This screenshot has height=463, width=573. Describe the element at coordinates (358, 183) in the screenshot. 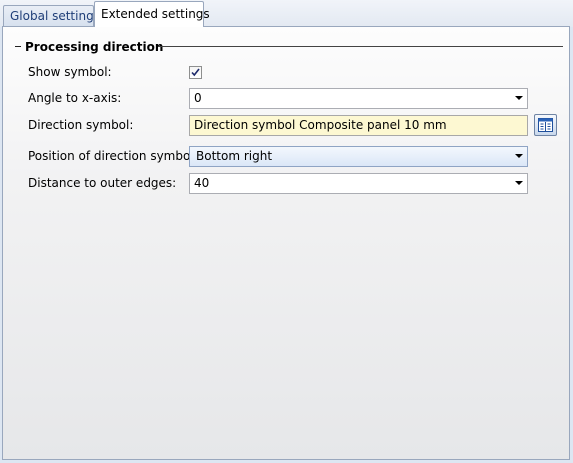

I see `distance-combobox: 40` at that location.